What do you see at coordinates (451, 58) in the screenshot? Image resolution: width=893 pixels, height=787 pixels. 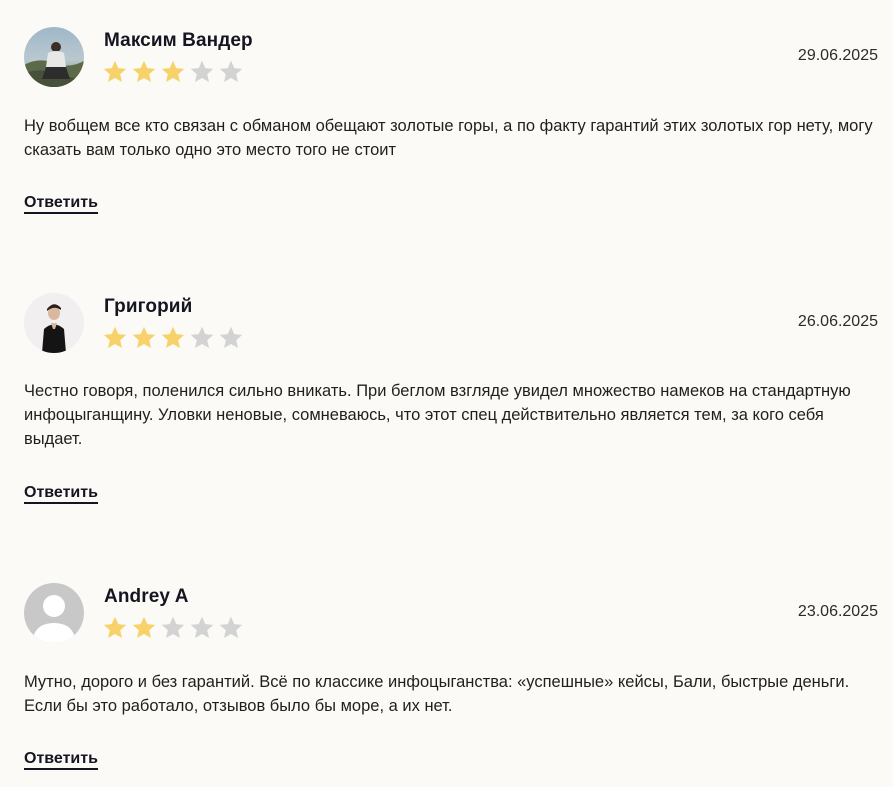 I see `review-header: Максим Вандер 29.06.2025` at bounding box center [451, 58].